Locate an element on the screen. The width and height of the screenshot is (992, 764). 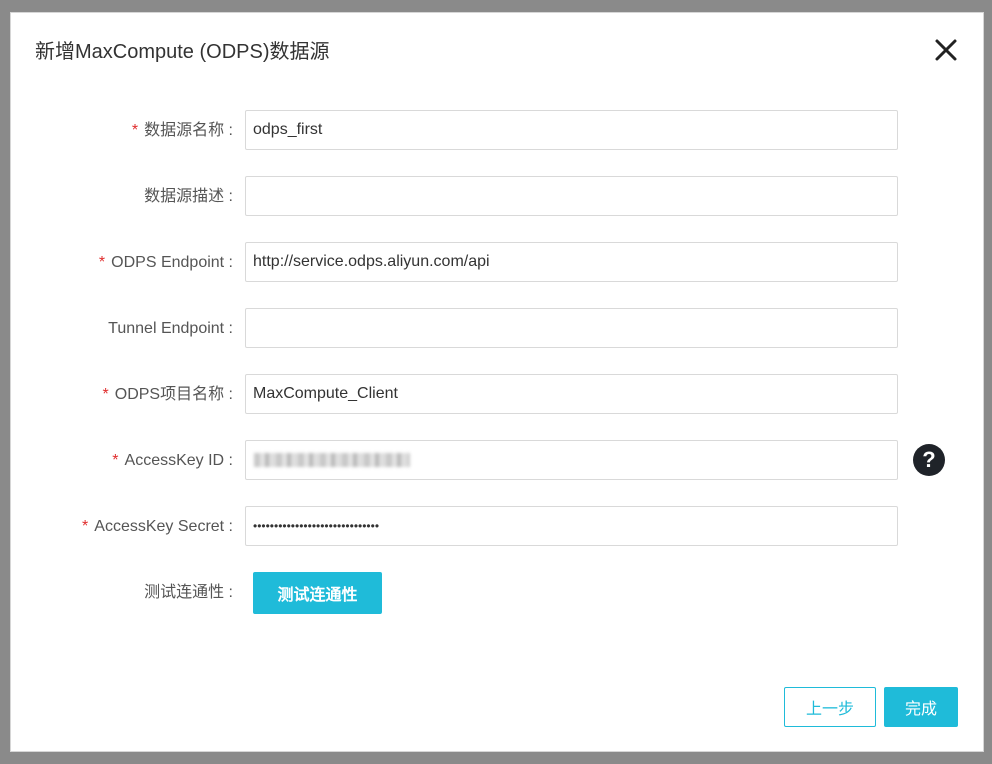
accesskey-id-label: * AccessKey ID : is located at coordinates (172, 460).